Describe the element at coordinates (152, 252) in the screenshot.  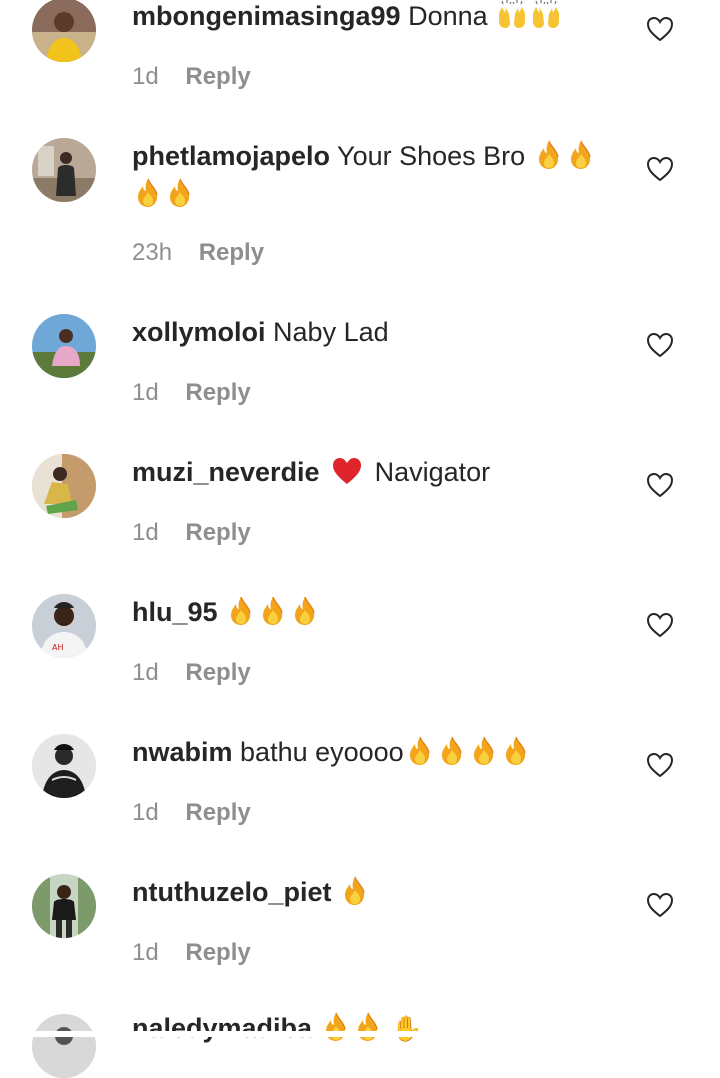
I see `comment-time: 23h` at that location.